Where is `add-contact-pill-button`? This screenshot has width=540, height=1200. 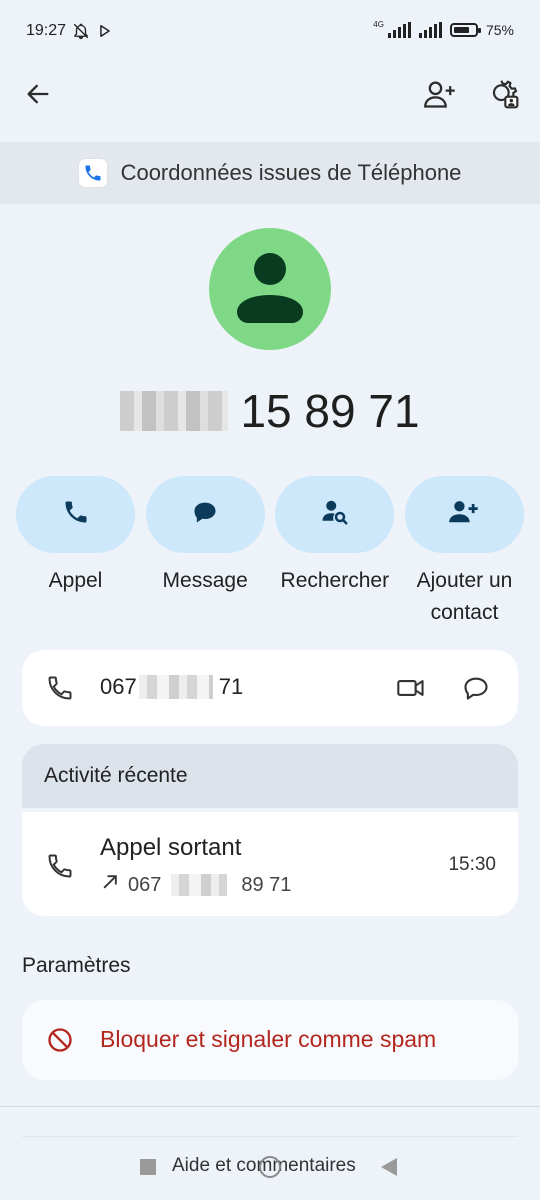 add-contact-pill-button is located at coordinates (464, 514).